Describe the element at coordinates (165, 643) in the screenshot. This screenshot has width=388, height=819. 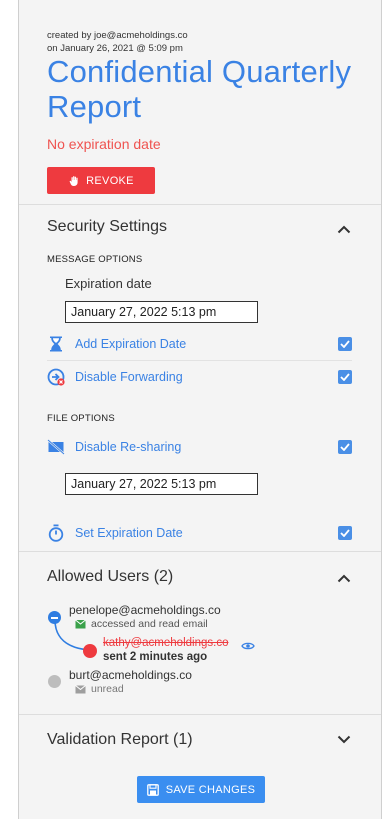
I see `user-email-revoked: kathy@acmeholdings.co` at that location.